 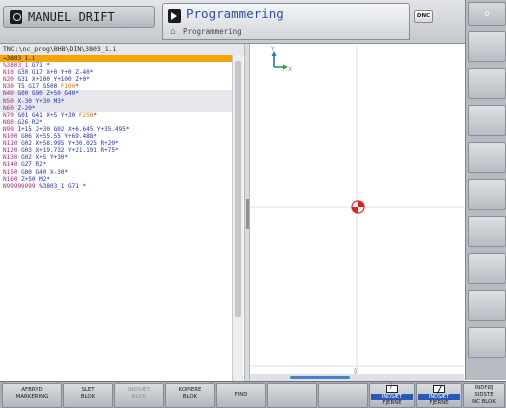 I want to click on program-line: →3803_1.i, so click(x=116, y=59).